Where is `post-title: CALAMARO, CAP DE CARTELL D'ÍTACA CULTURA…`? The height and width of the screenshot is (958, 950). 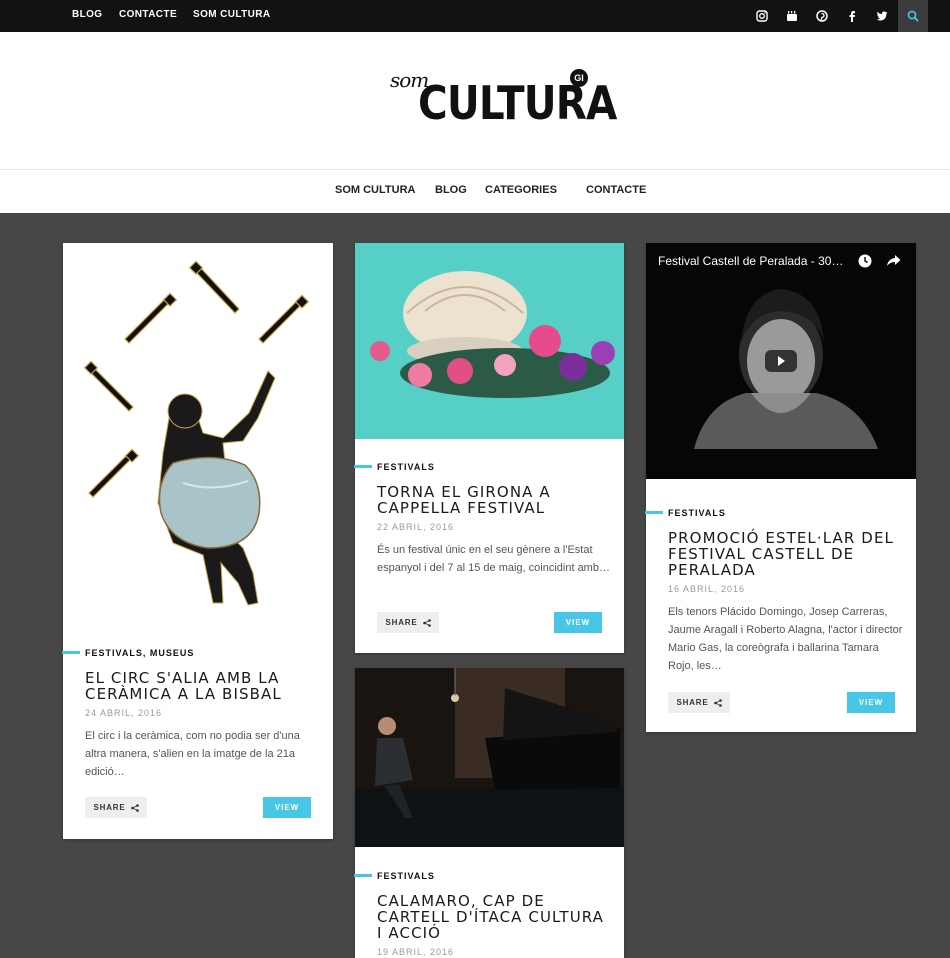 post-title: CALAMARO, CAP DE CARTELL D'ÍTACA CULTURA… is located at coordinates (492, 917).